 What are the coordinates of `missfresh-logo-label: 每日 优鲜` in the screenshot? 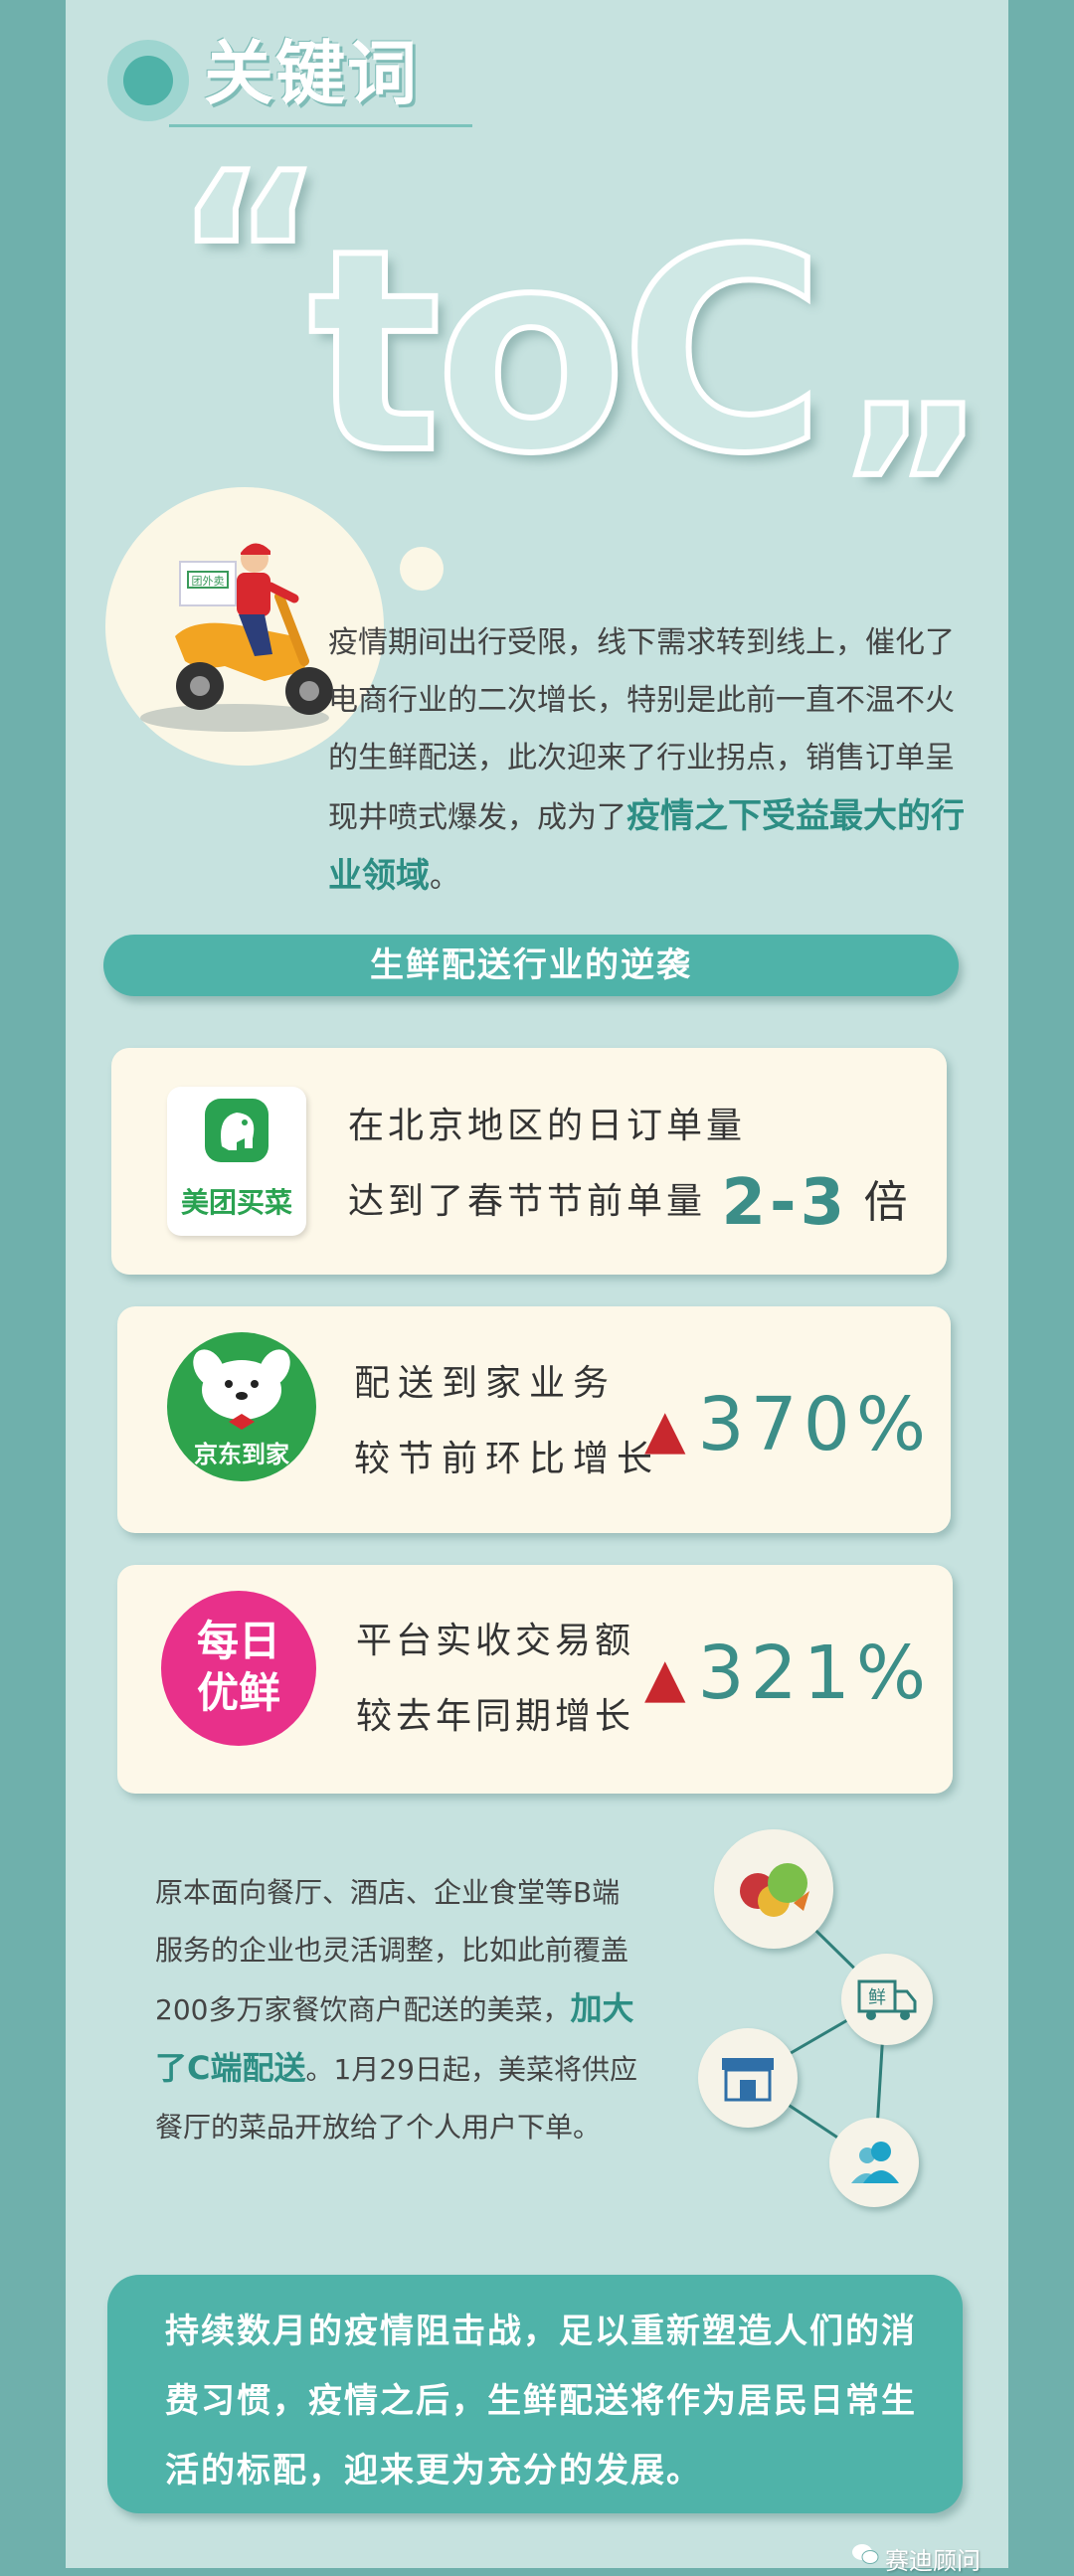 It's located at (238, 1667).